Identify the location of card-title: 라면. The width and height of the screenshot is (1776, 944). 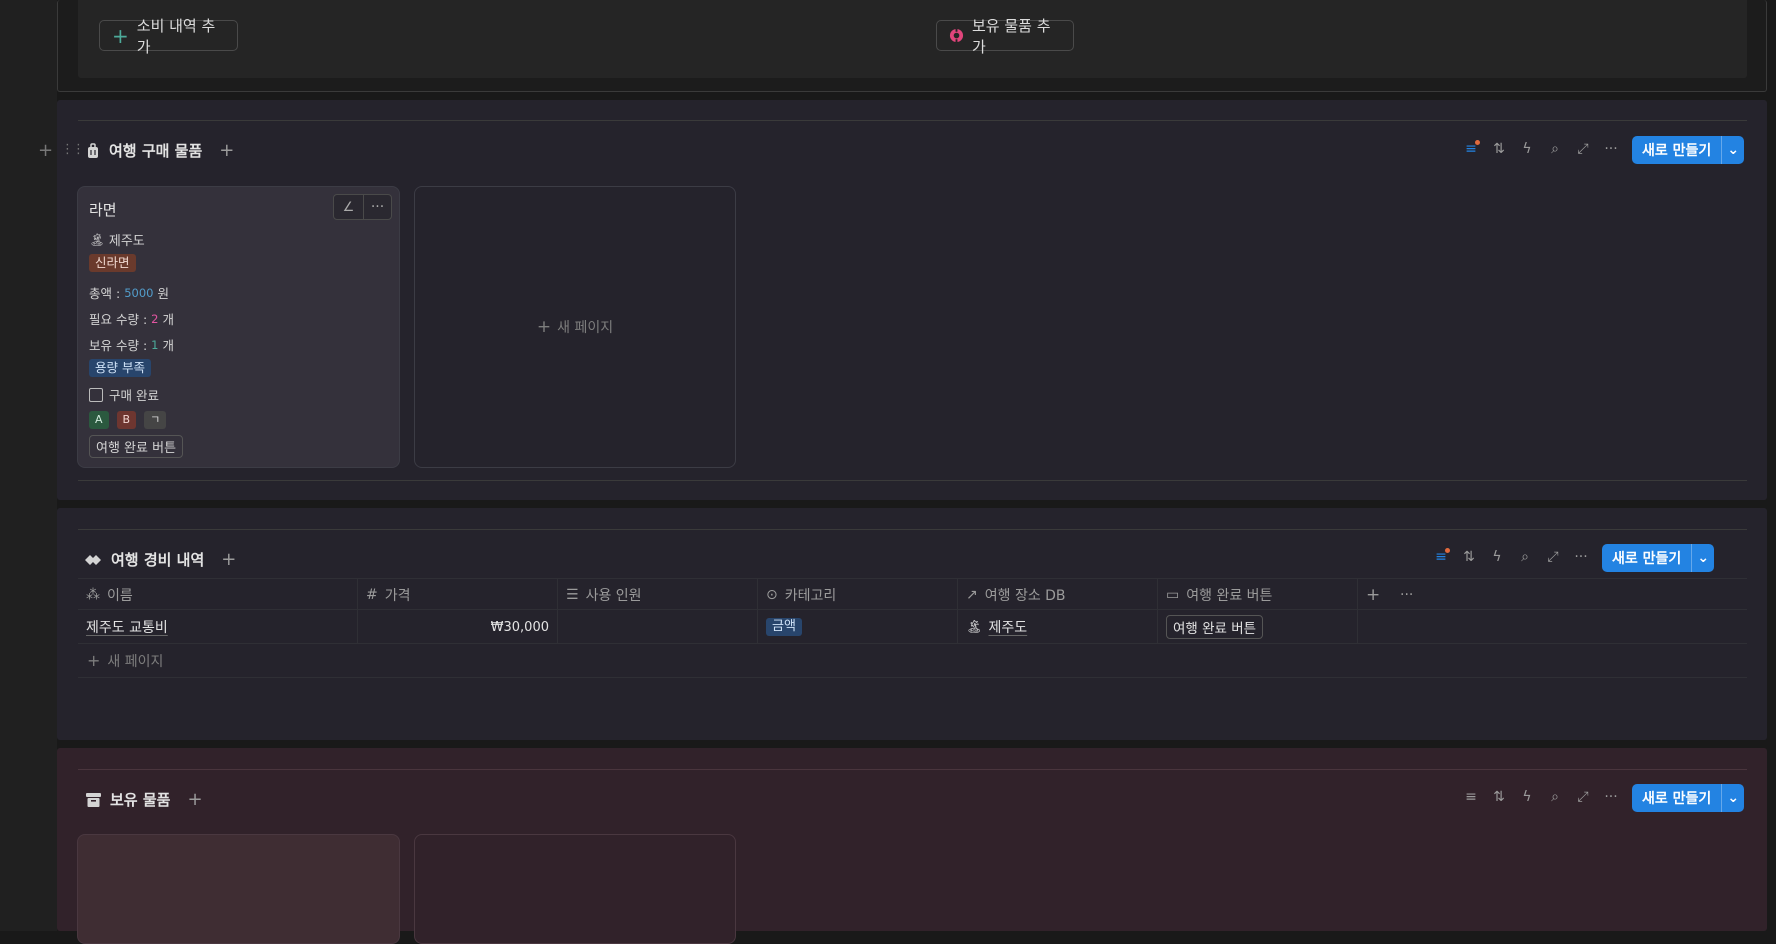
(103, 210).